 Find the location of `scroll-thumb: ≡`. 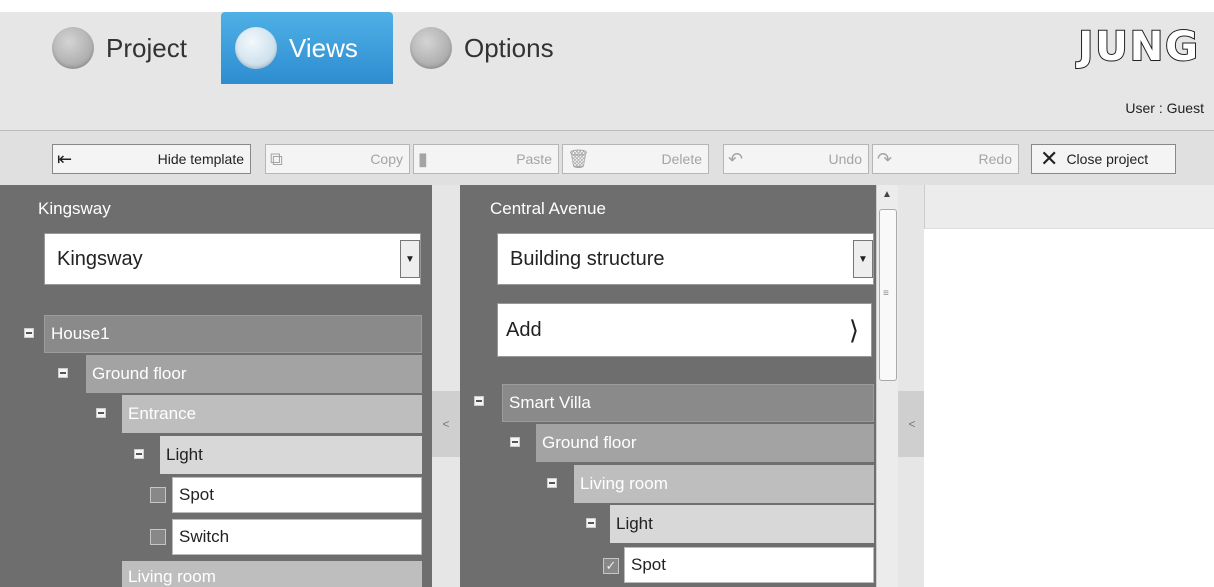

scroll-thumb: ≡ is located at coordinates (888, 295).